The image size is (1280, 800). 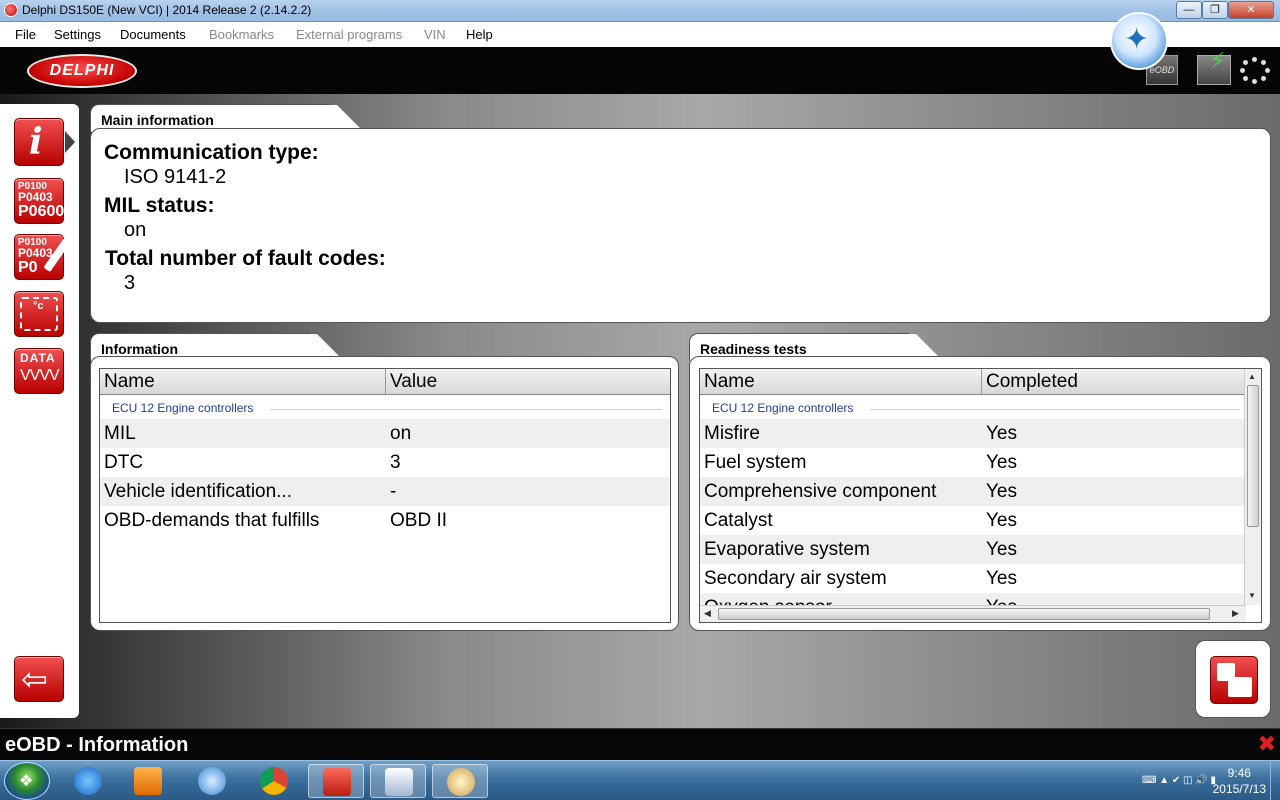 I want to click on menu-documents: Documents, so click(x=153, y=34).